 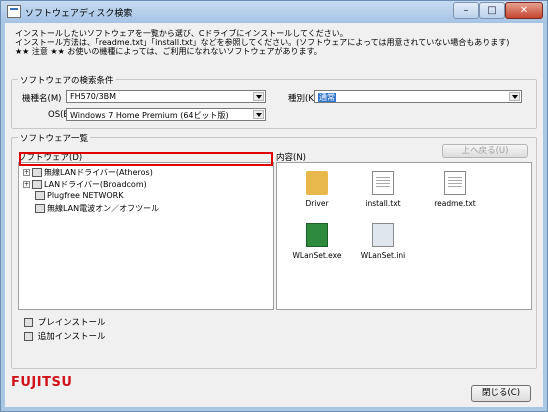 I want to click on tree-item-plugfree: Plugfree NETWORK, so click(x=78, y=195).